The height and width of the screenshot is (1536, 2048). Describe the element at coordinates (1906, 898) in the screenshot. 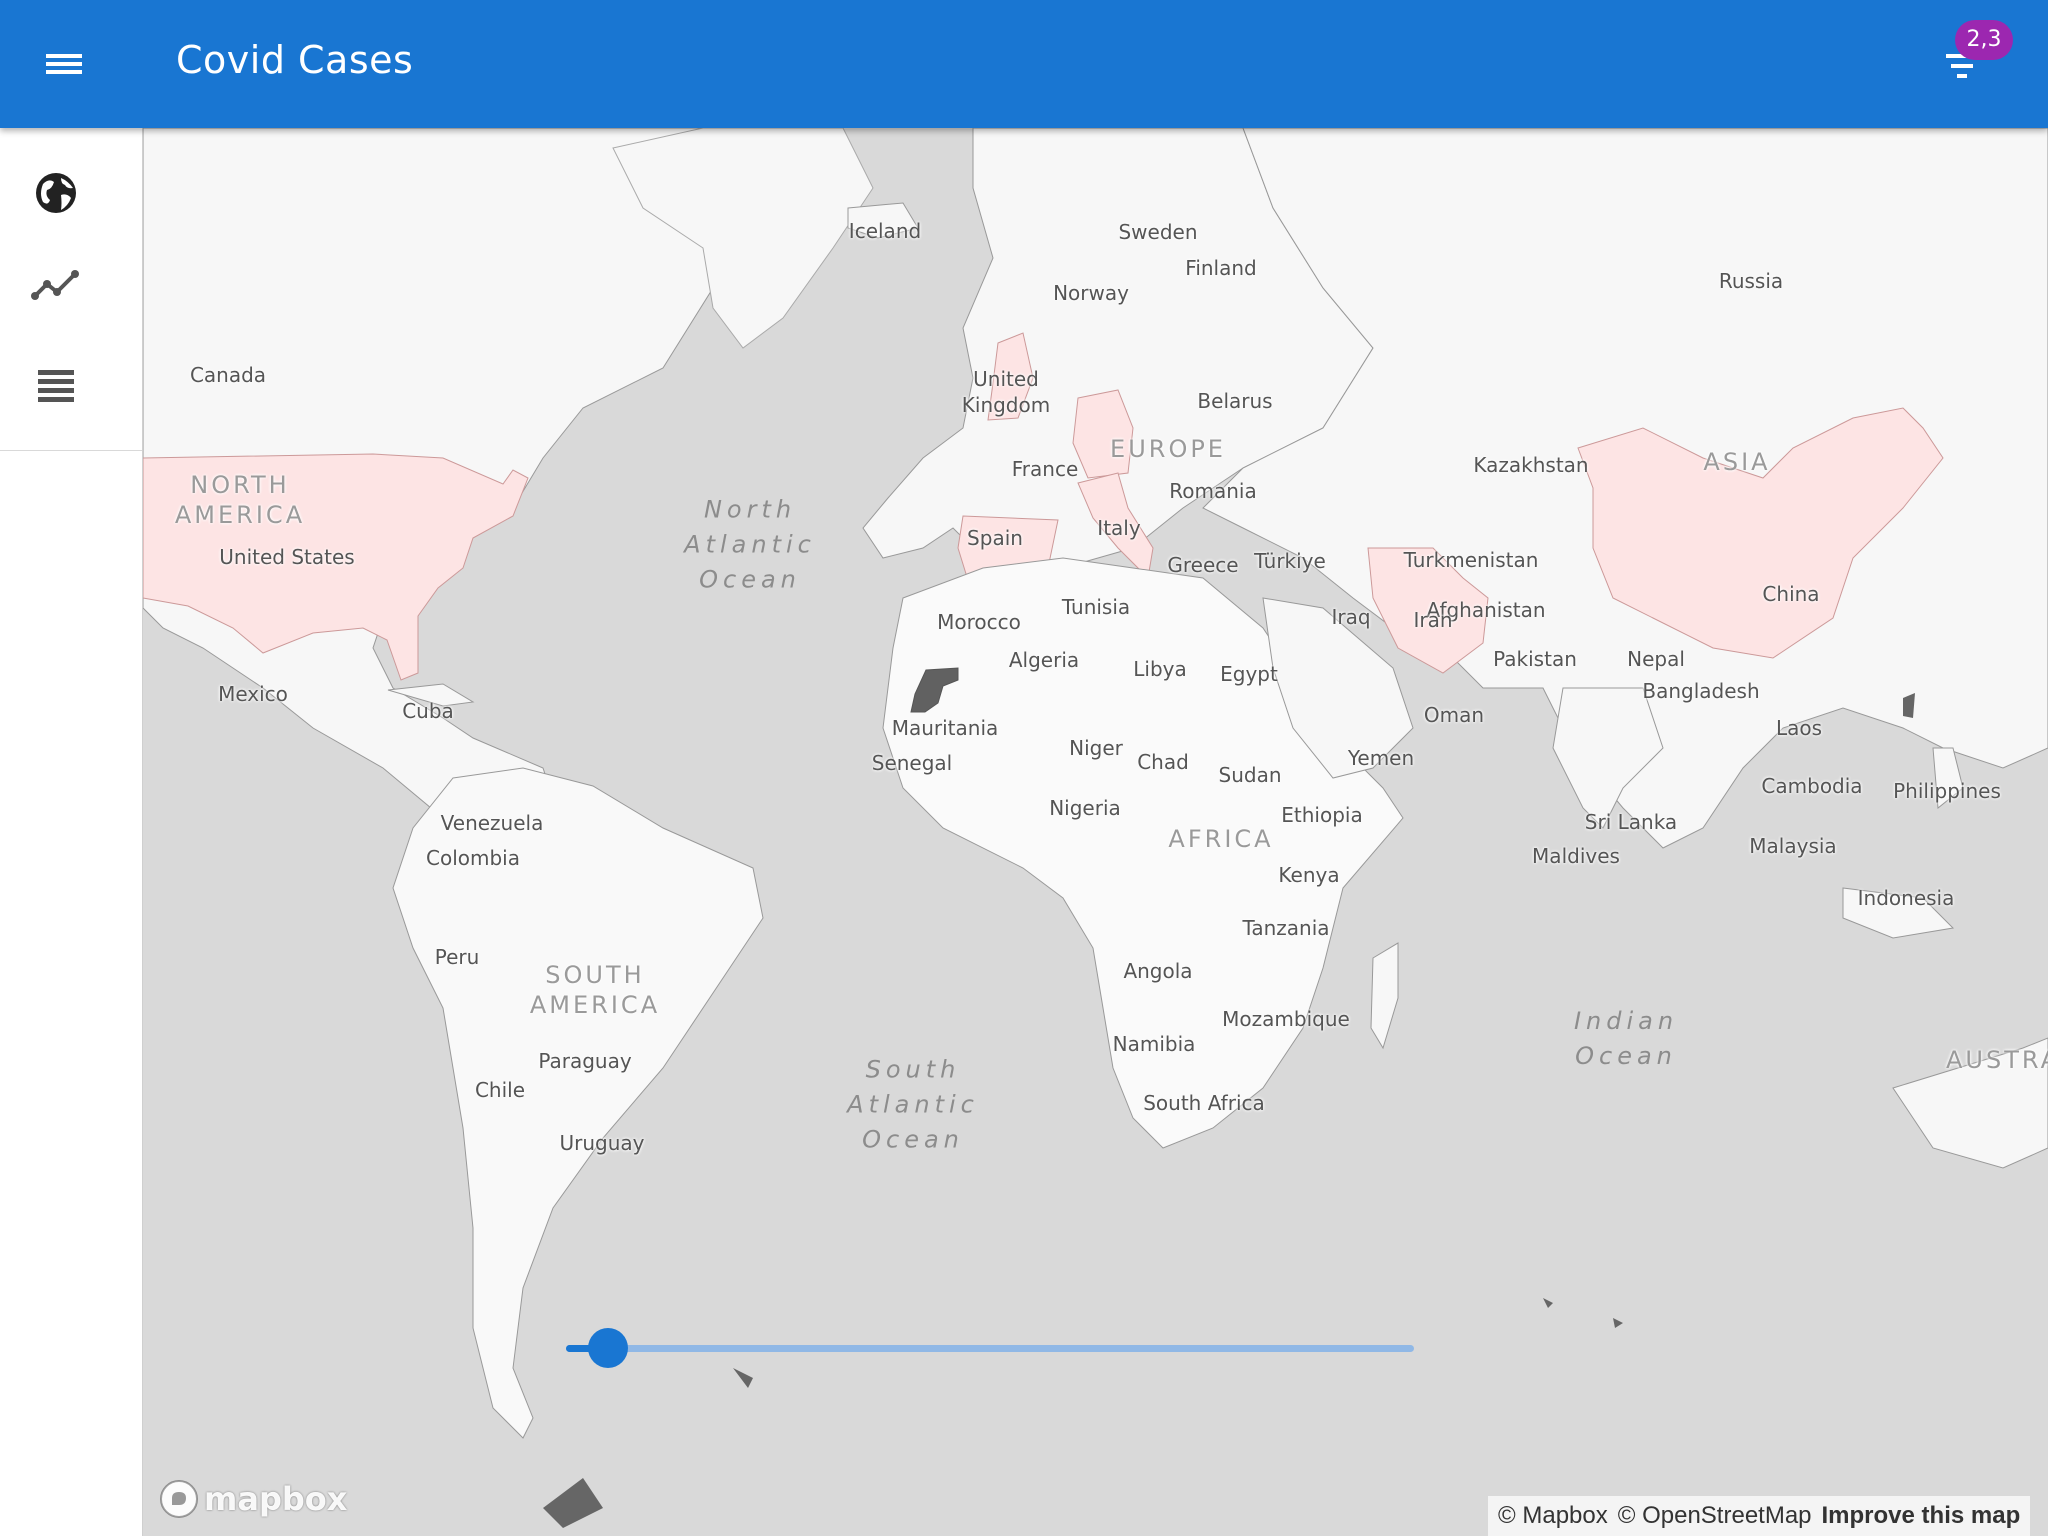

I see `label-indonesia: Indonesia` at that location.